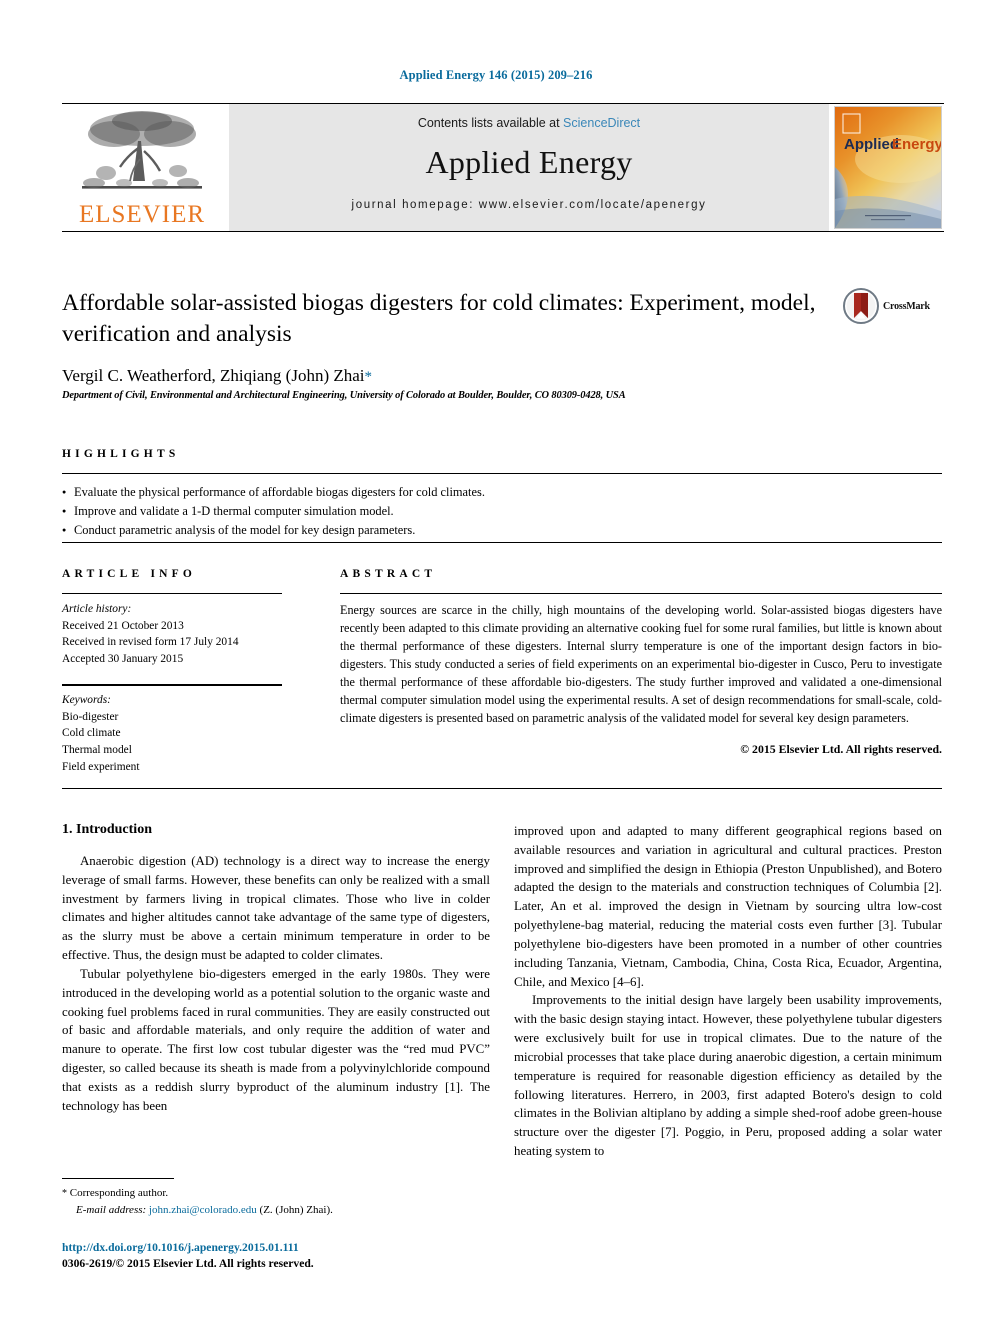 This screenshot has height=1323, width=992. I want to click on crossmark-icon, so click(861, 306).